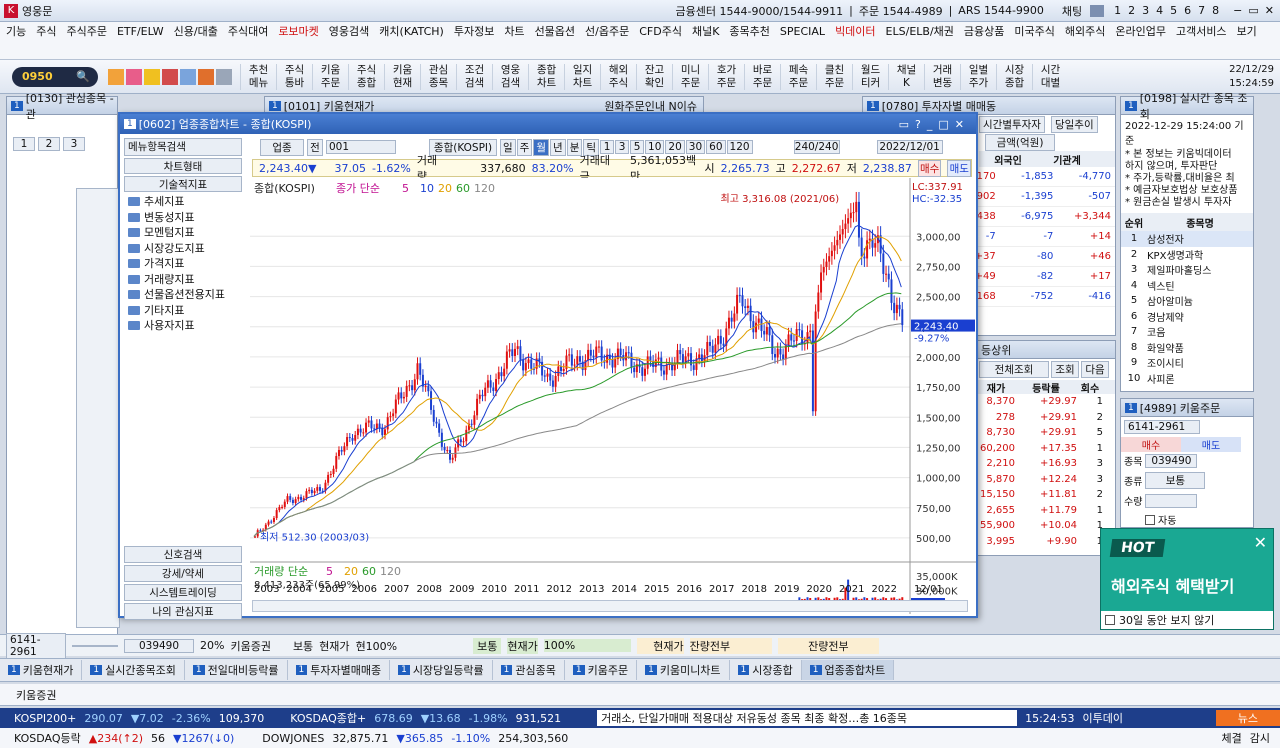 The width and height of the screenshot is (1280, 748). Describe the element at coordinates (330, 76) in the screenshot. I see `toolbar-button: 키움 주문` at that location.